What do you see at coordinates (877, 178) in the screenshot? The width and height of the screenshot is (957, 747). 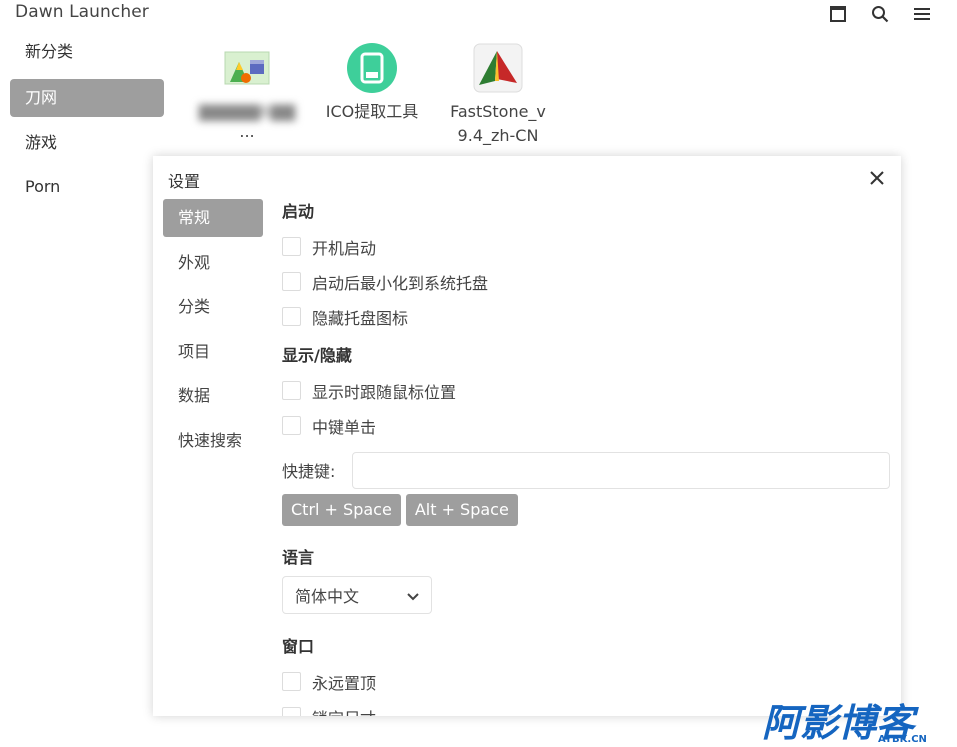 I see `close-icon` at bounding box center [877, 178].